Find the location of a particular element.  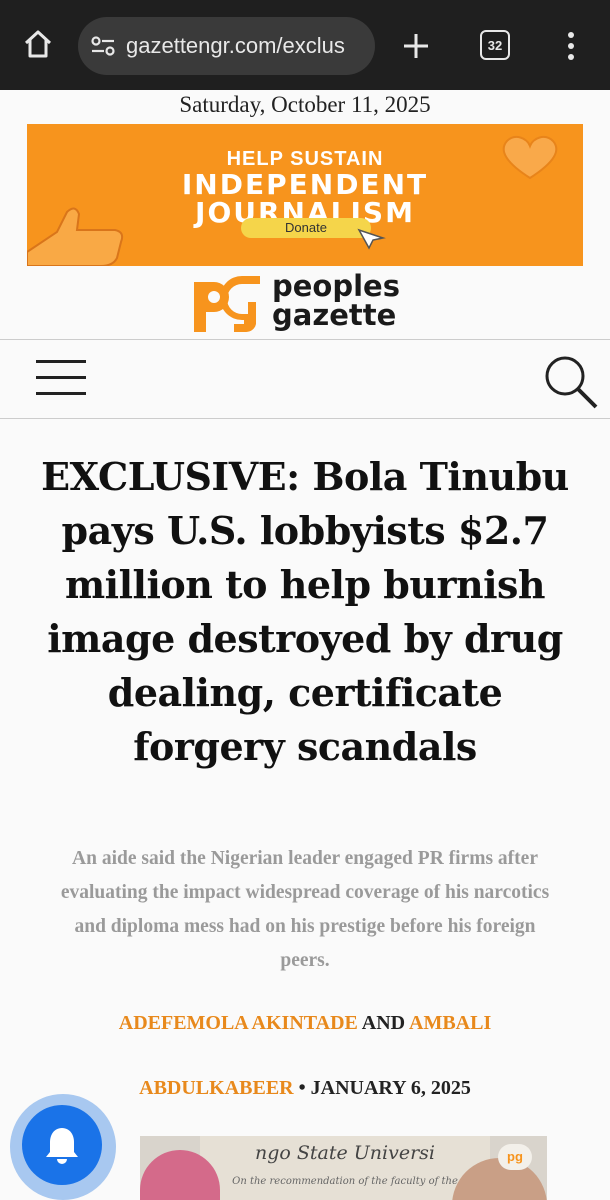

cursor-icon is located at coordinates (372, 239).